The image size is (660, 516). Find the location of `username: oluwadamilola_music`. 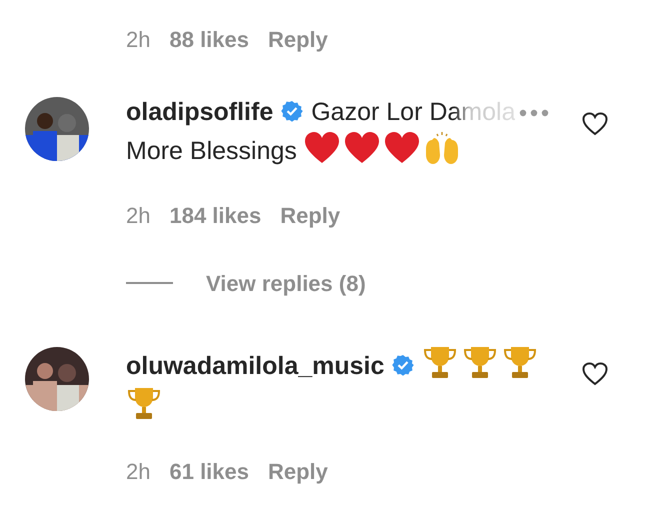

username: oluwadamilola_music is located at coordinates (255, 366).